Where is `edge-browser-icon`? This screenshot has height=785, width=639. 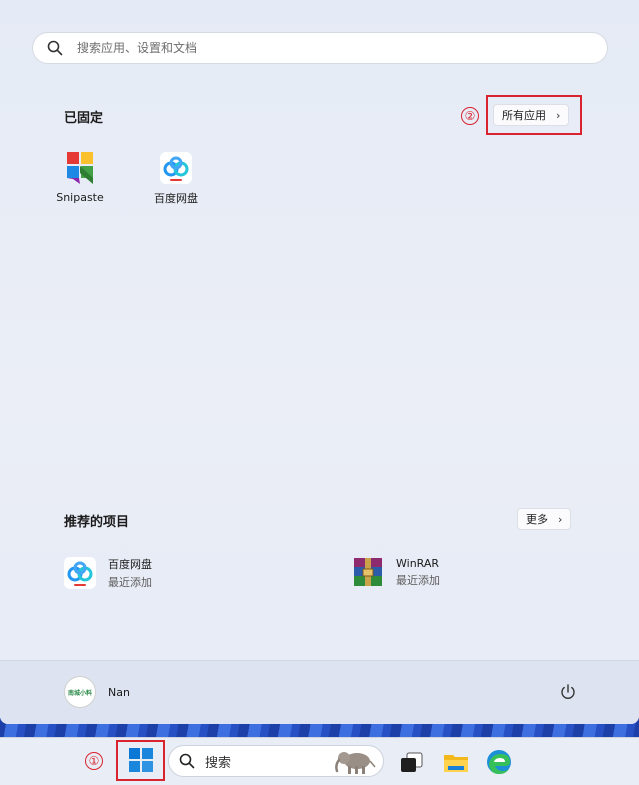
edge-browser-icon is located at coordinates (499, 762).